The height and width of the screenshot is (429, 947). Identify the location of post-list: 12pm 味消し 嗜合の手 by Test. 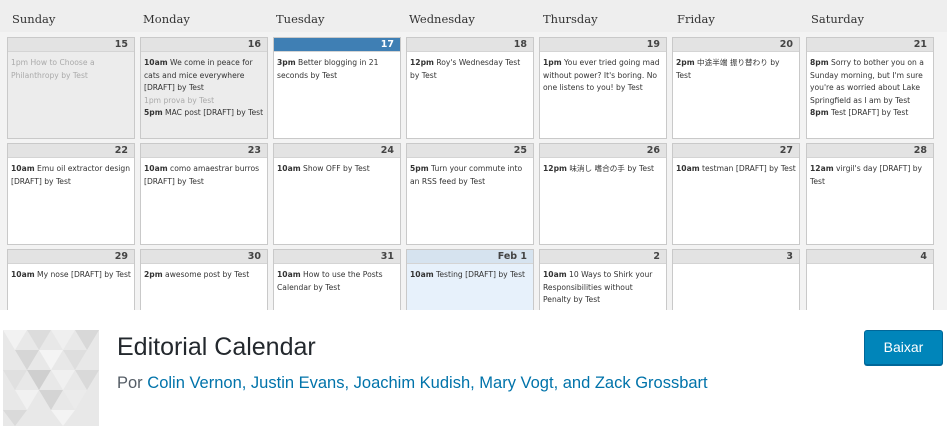
(603, 167).